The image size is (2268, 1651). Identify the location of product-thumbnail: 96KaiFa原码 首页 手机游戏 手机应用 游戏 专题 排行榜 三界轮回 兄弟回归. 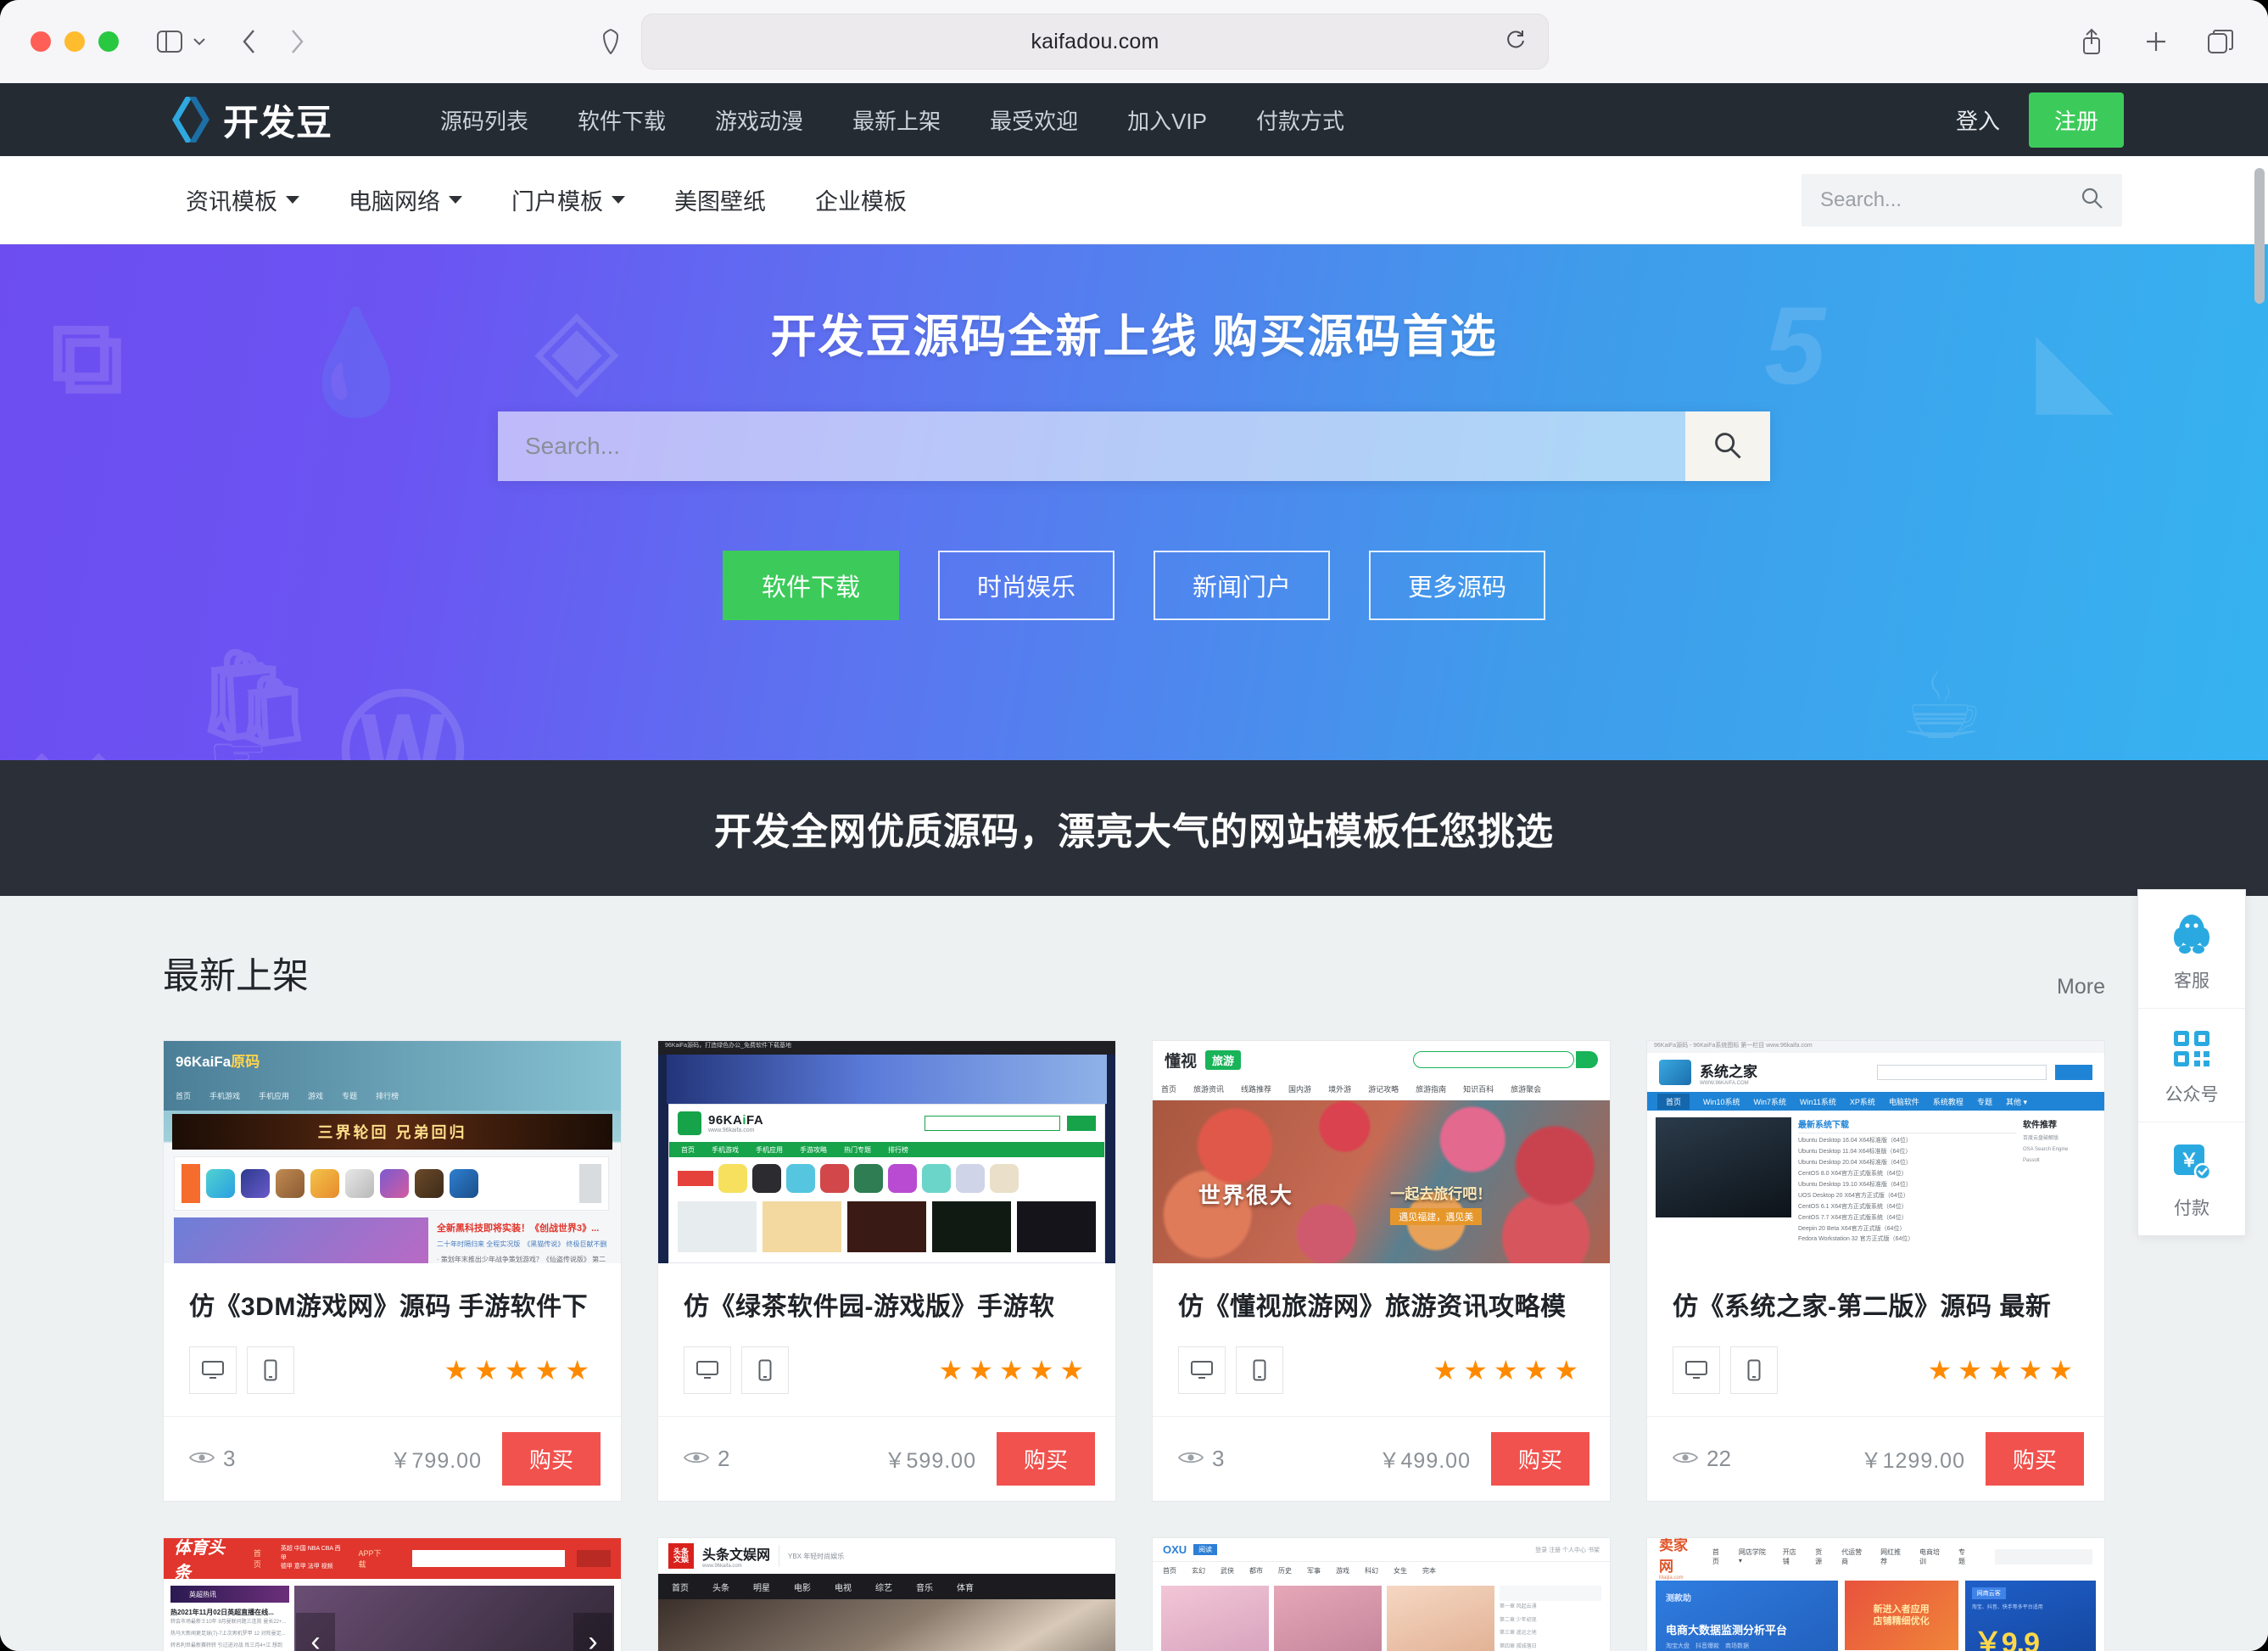
(392, 1152).